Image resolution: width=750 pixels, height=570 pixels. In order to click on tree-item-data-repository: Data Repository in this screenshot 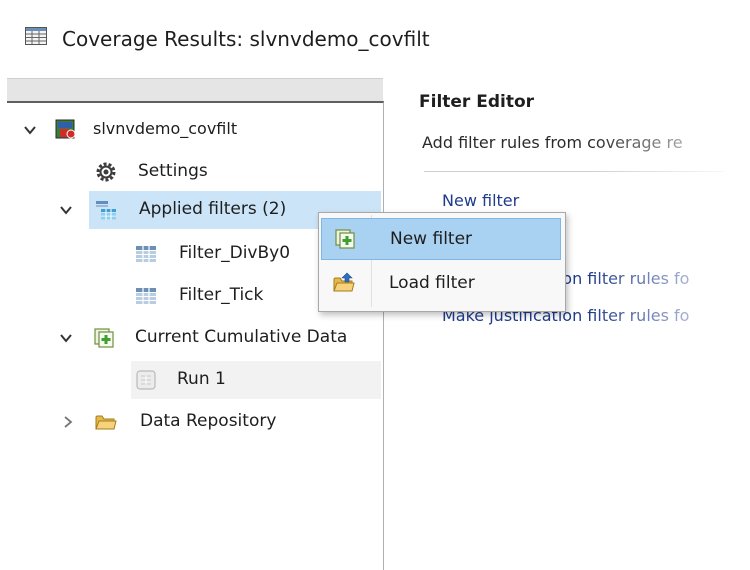, I will do `click(195, 422)`.